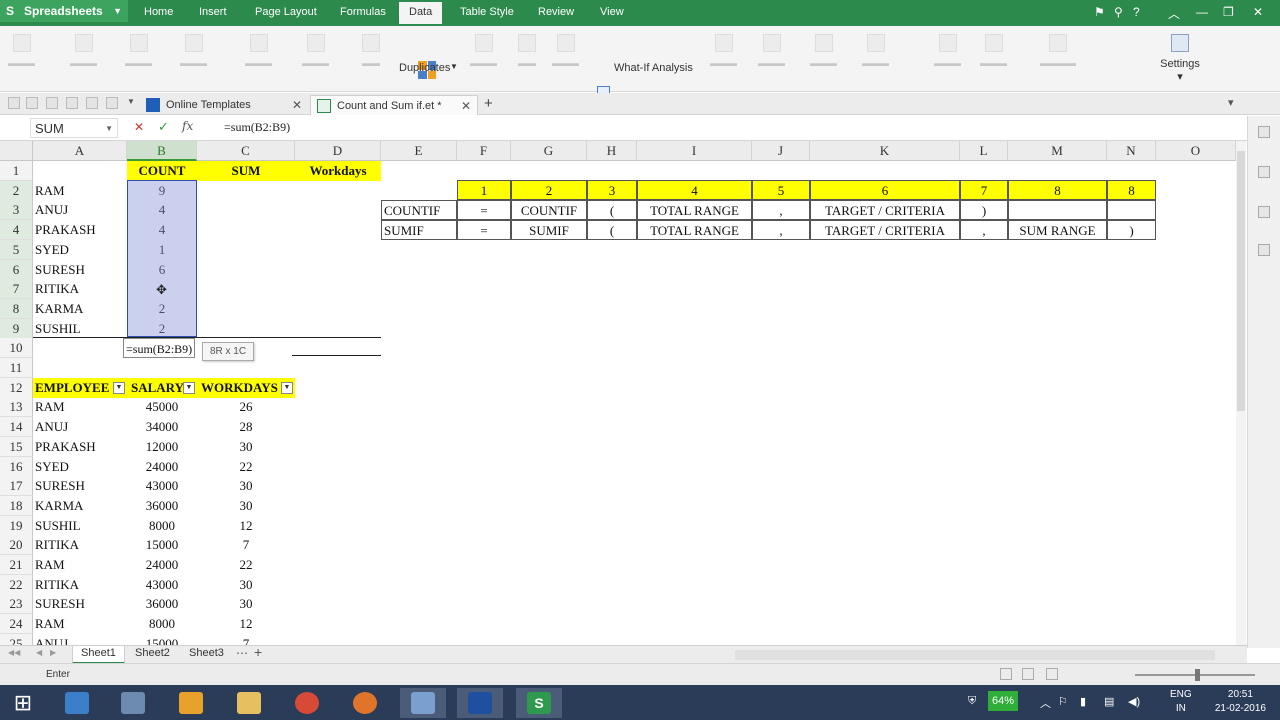  Describe the element at coordinates (80, 447) in the screenshot. I see `table-cell: PRAKASH` at that location.